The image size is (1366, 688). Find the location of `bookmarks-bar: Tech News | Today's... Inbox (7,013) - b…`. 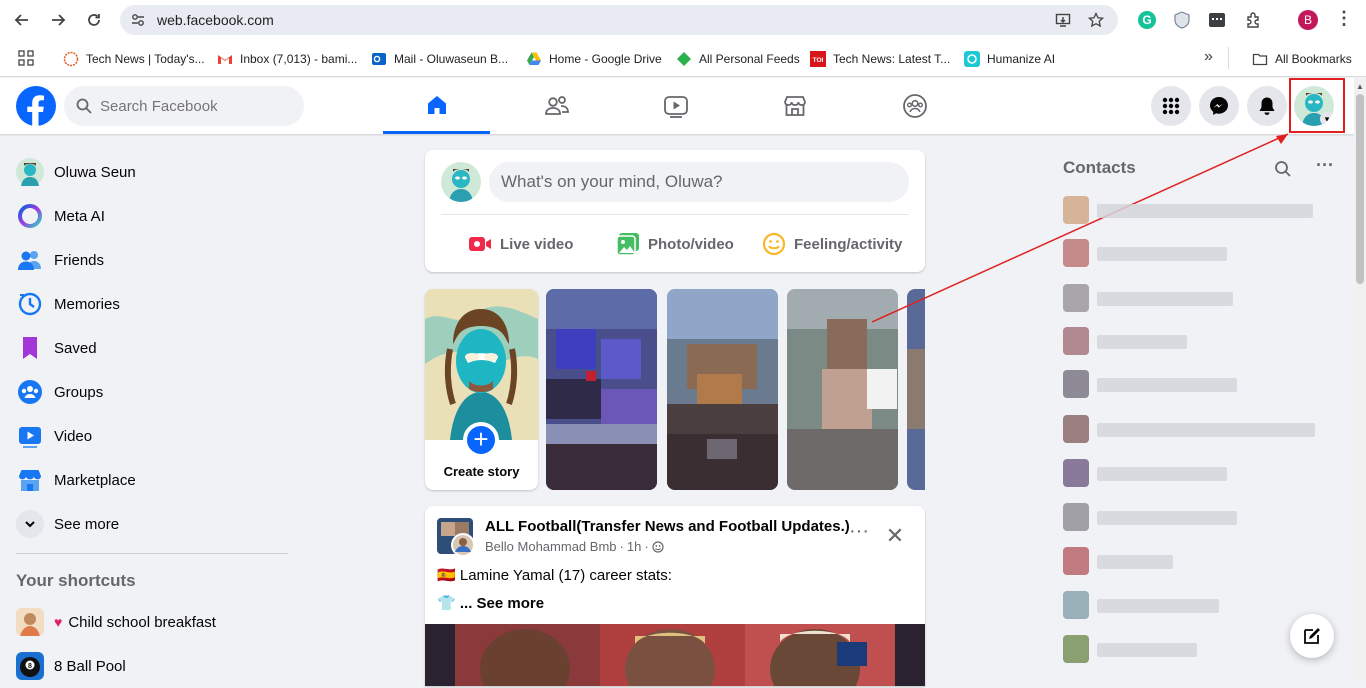

bookmarks-bar: Tech News | Today's... Inbox (7,013) - b… is located at coordinates (683, 58).